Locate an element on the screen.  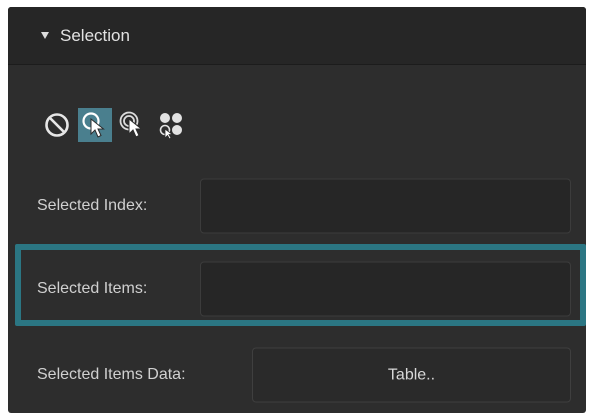
selected-items-data-table-button: Table.. is located at coordinates (411, 375).